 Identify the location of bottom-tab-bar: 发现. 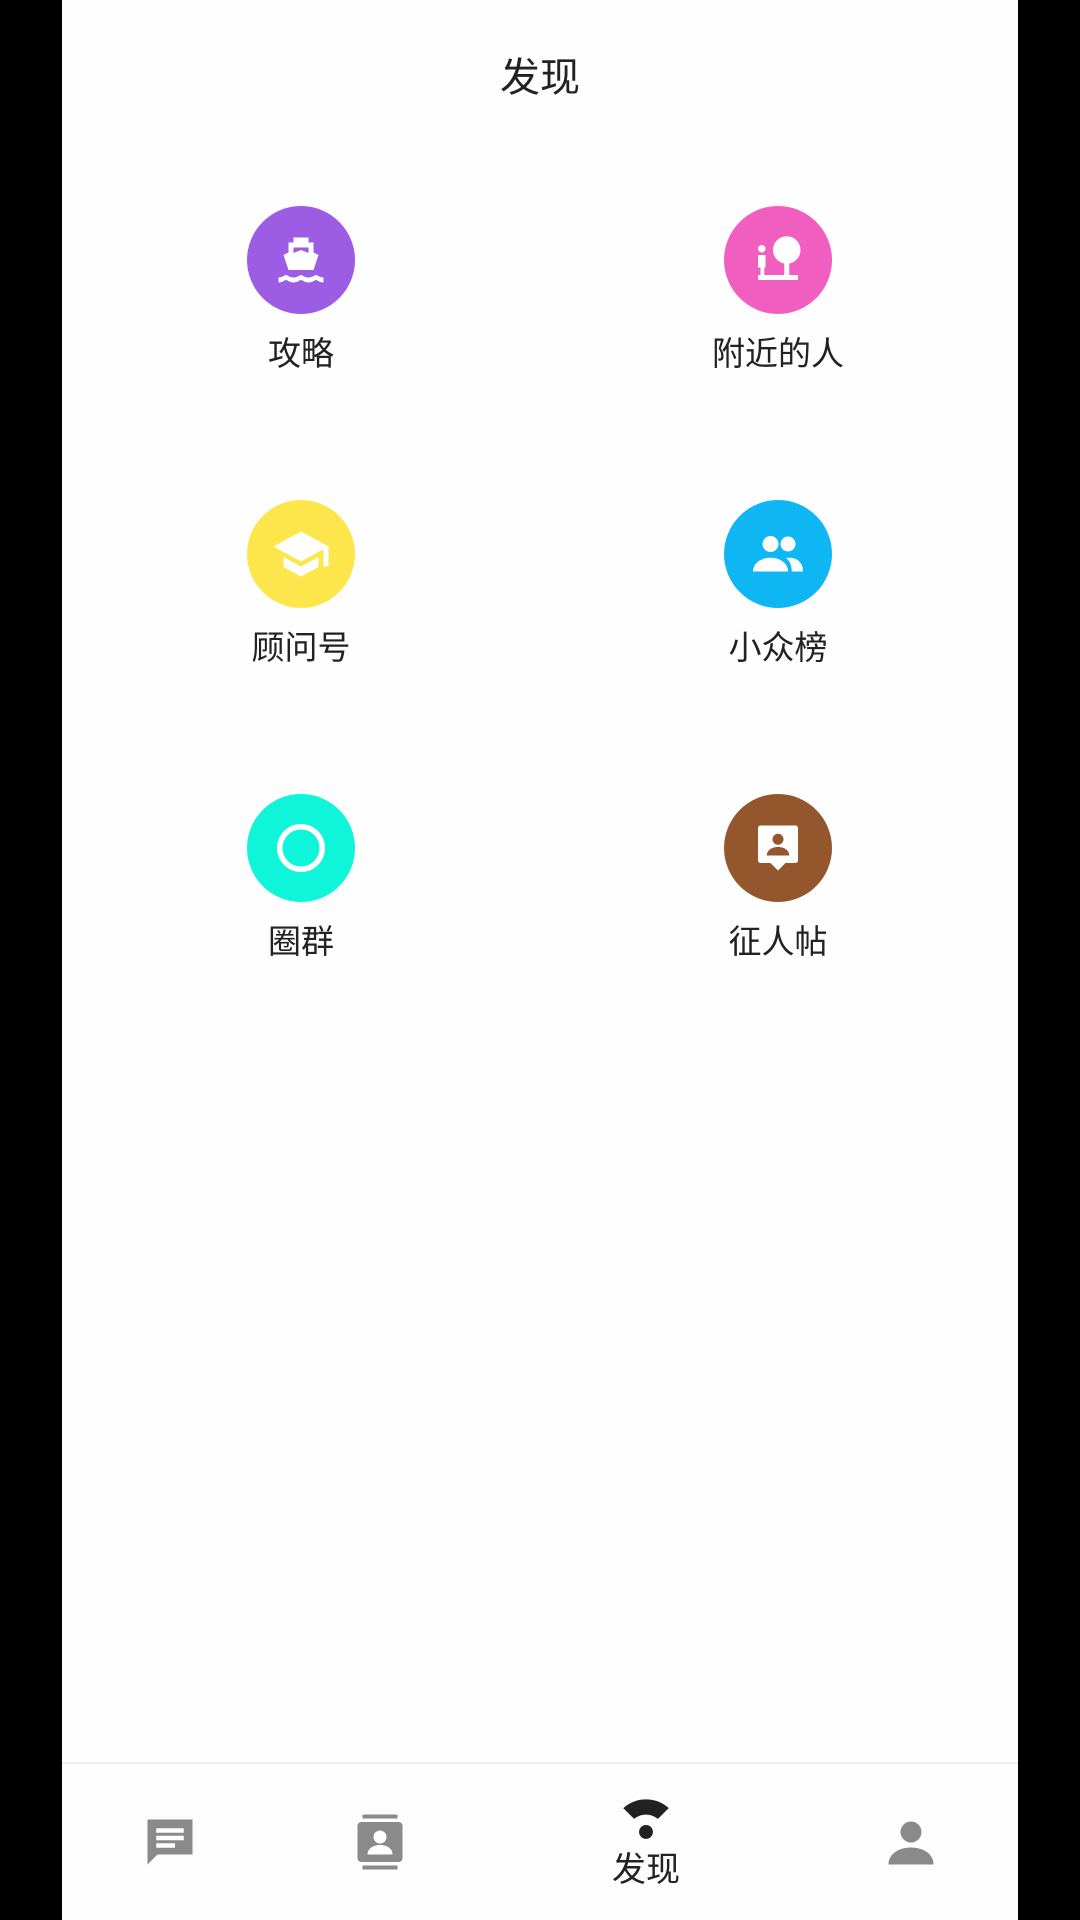
(540, 1841).